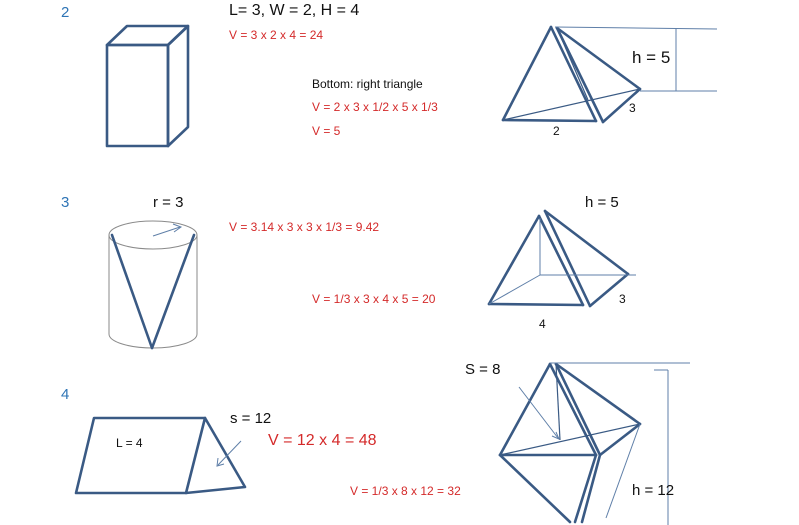 This screenshot has height=525, width=799. I want to click on triangular-pyramid-figure, so click(609, 74).